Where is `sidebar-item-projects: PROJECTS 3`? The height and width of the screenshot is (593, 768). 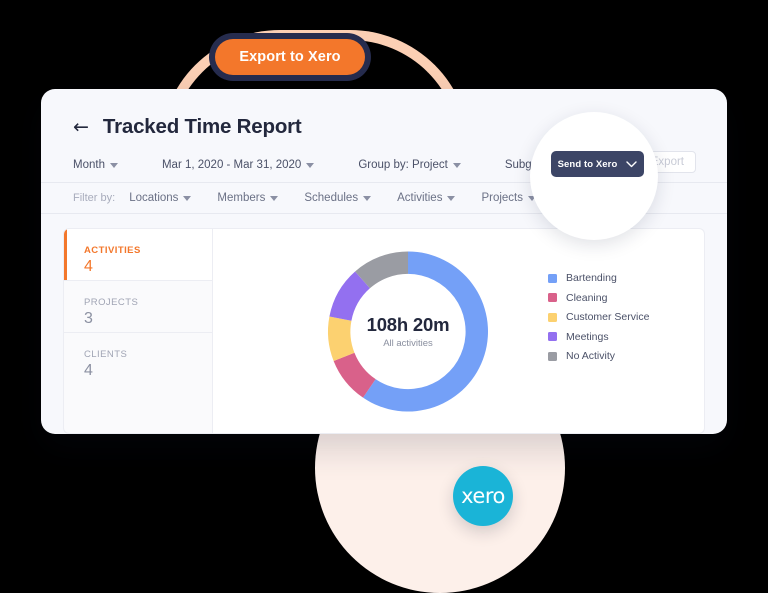
sidebar-item-projects: PROJECTS 3 is located at coordinates (138, 307).